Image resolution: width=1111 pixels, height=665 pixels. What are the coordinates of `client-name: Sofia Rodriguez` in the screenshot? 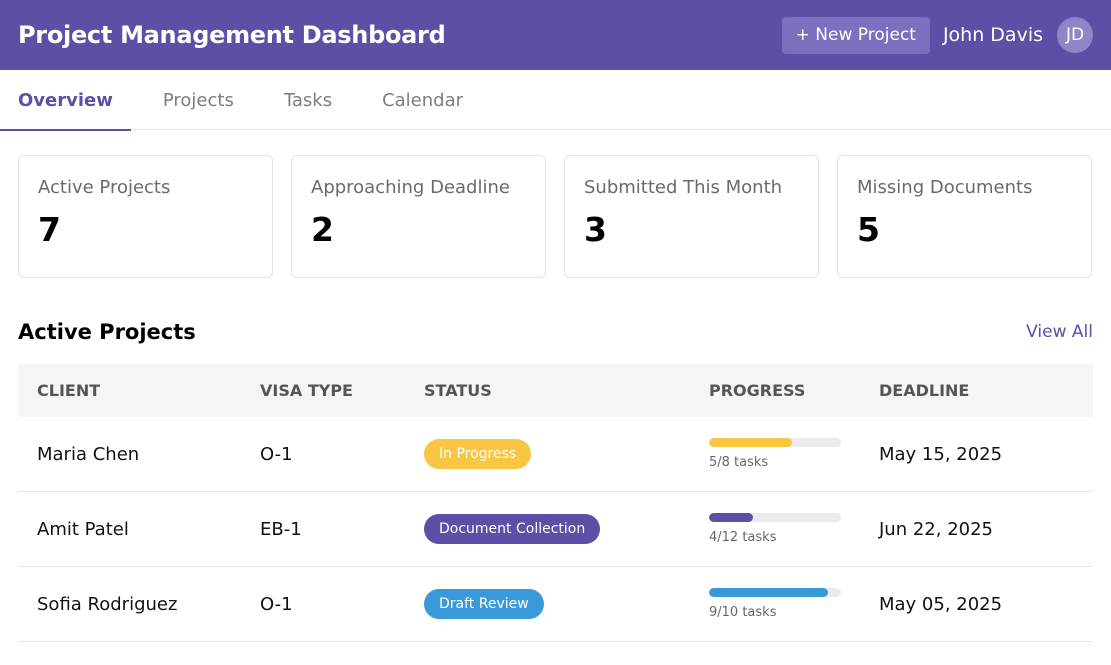 It's located at (107, 604).